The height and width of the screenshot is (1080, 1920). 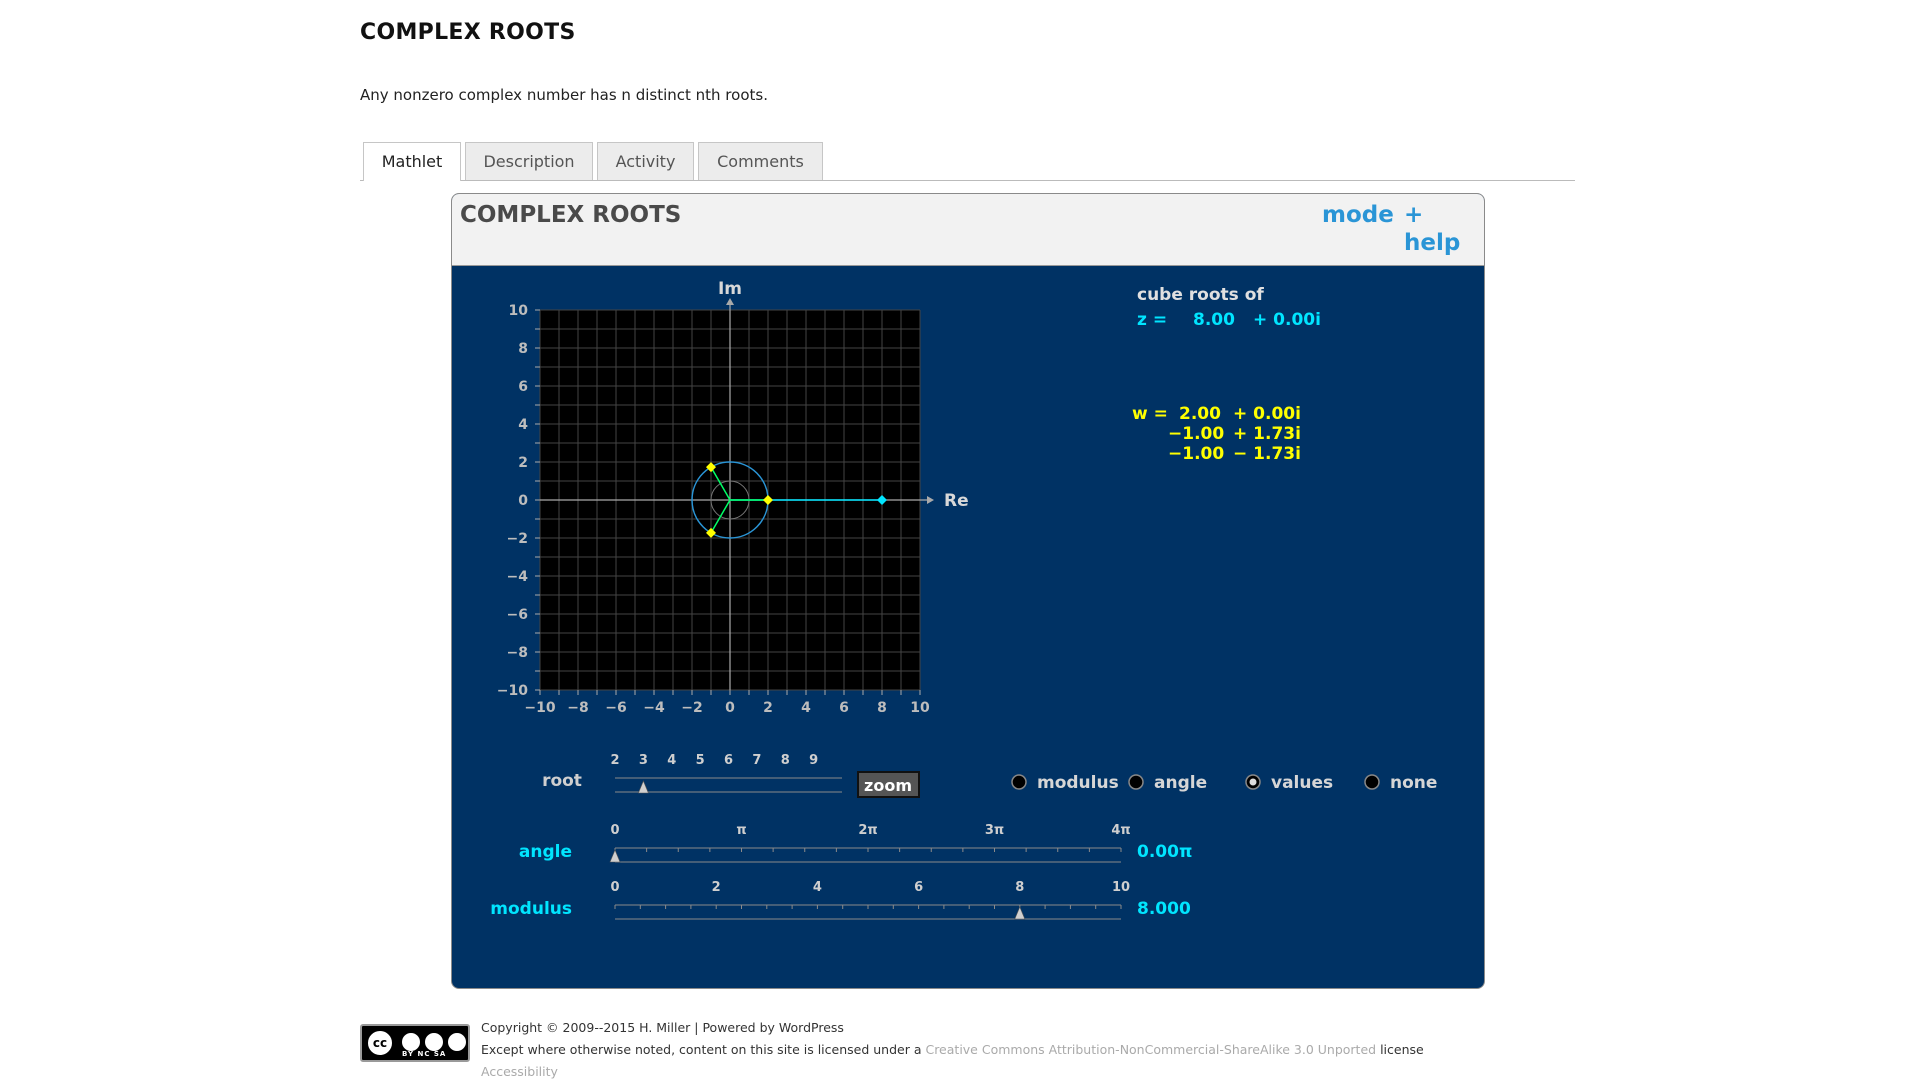 I want to click on tab-activity: Activity, so click(x=645, y=161).